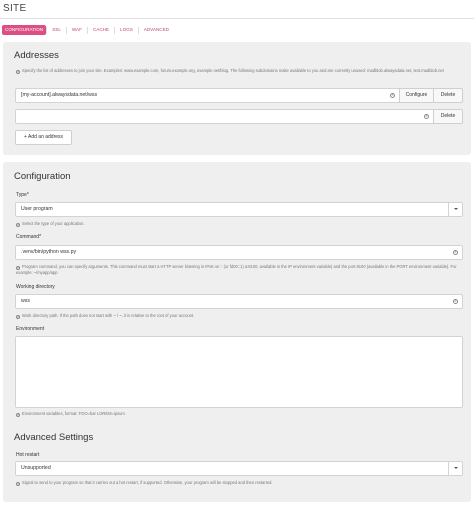  Describe the element at coordinates (43, 137) in the screenshot. I see `add-address-button: + Add an address` at that location.